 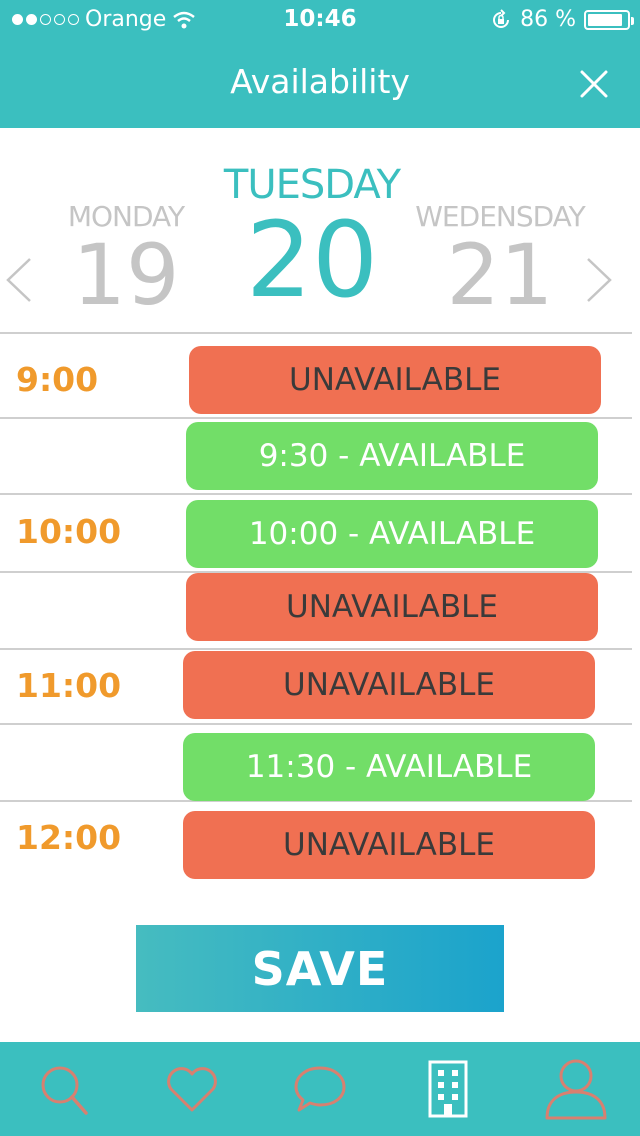 I want to click on close-icon, so click(x=594, y=84).